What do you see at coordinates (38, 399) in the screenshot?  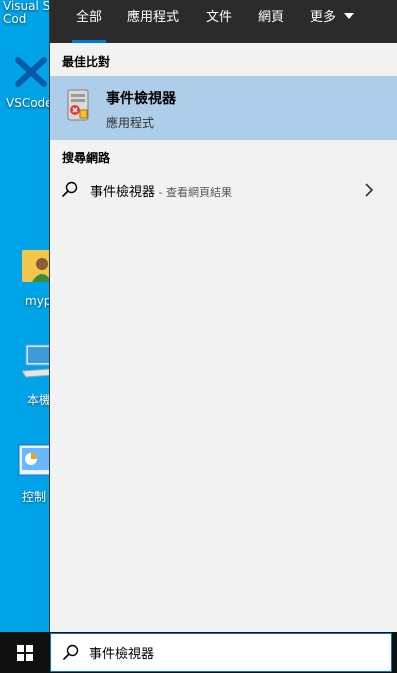 I see `desktop-icon-label-this-pc: 本機` at bounding box center [38, 399].